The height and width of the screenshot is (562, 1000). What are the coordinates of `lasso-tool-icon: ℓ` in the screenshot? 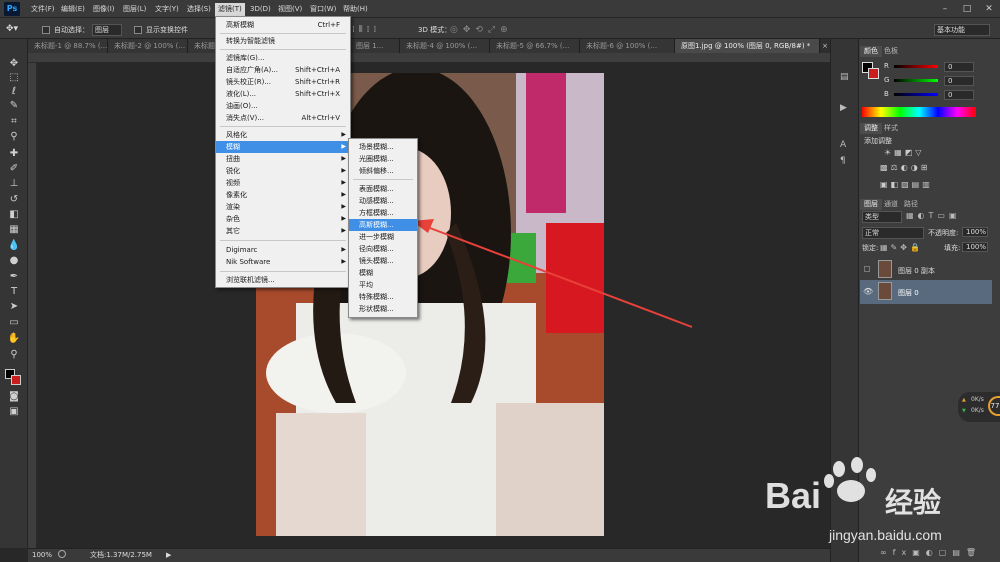 It's located at (14, 92).